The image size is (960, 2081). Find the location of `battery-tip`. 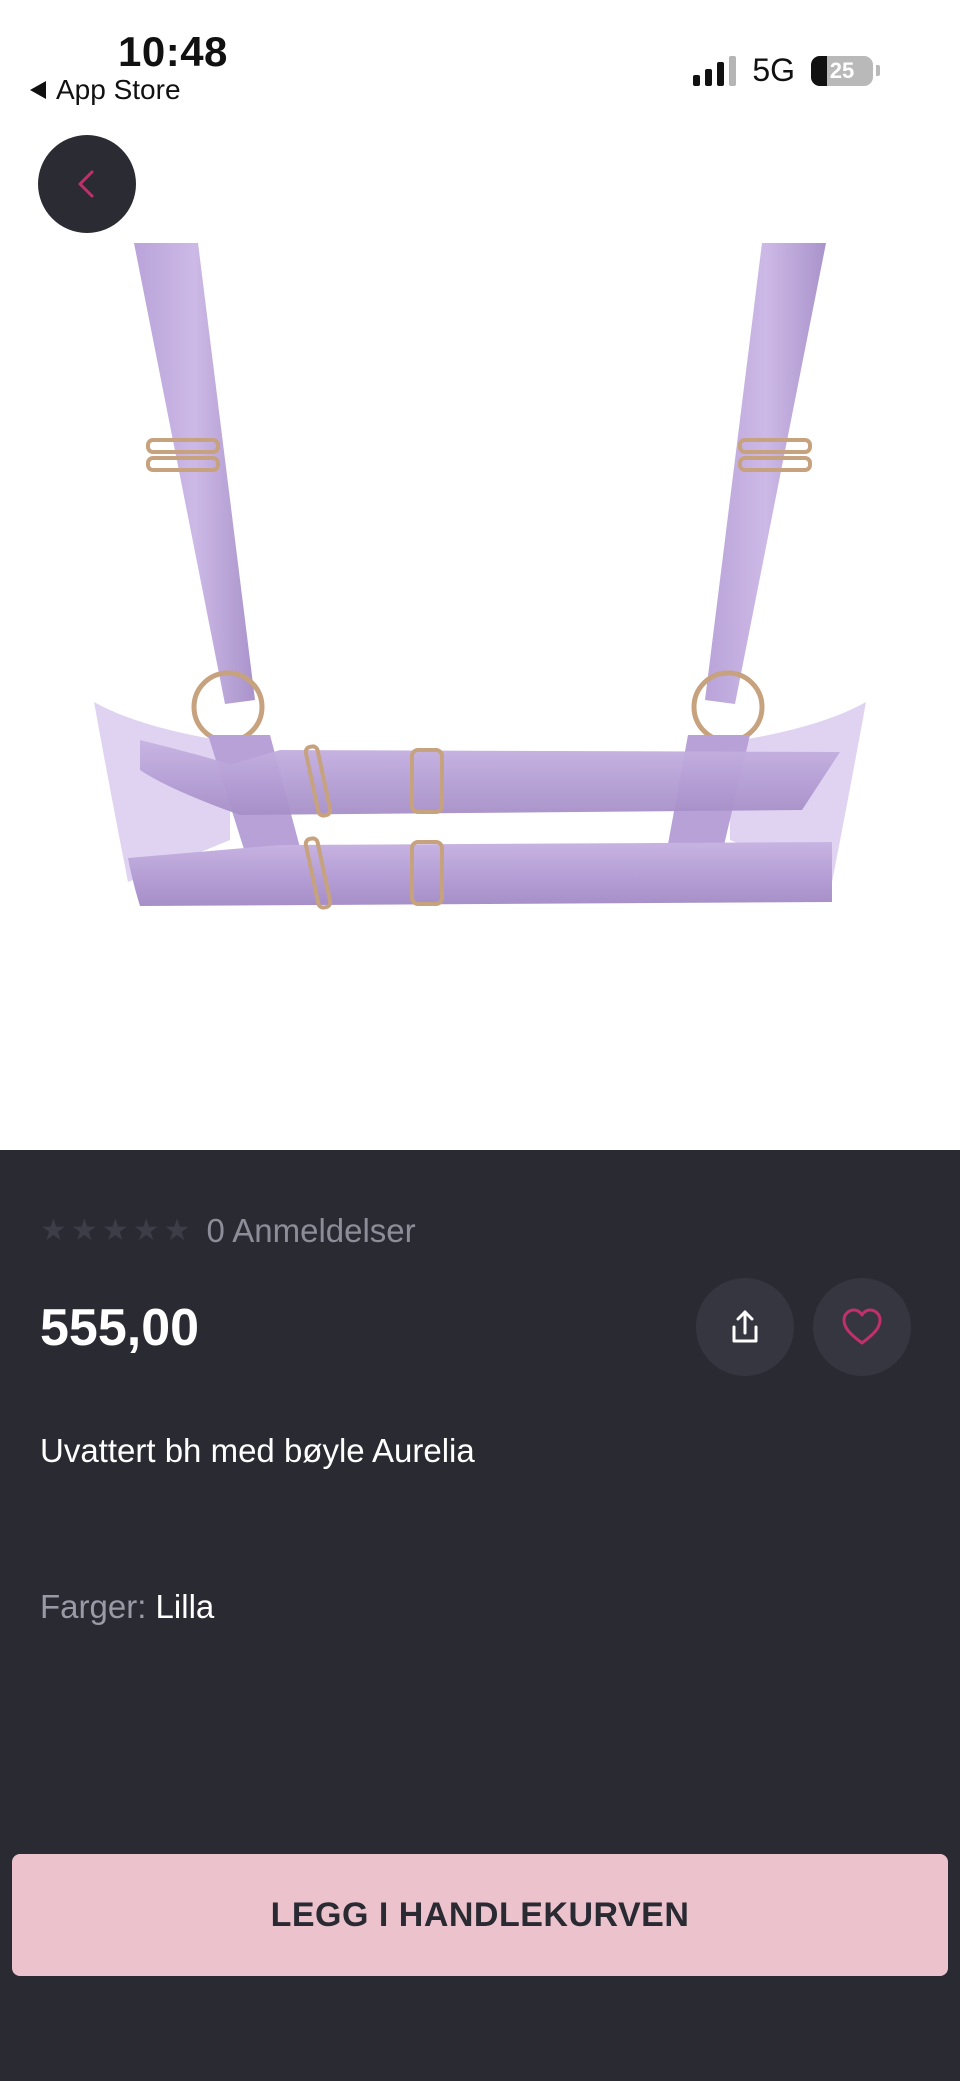

battery-tip is located at coordinates (878, 70).